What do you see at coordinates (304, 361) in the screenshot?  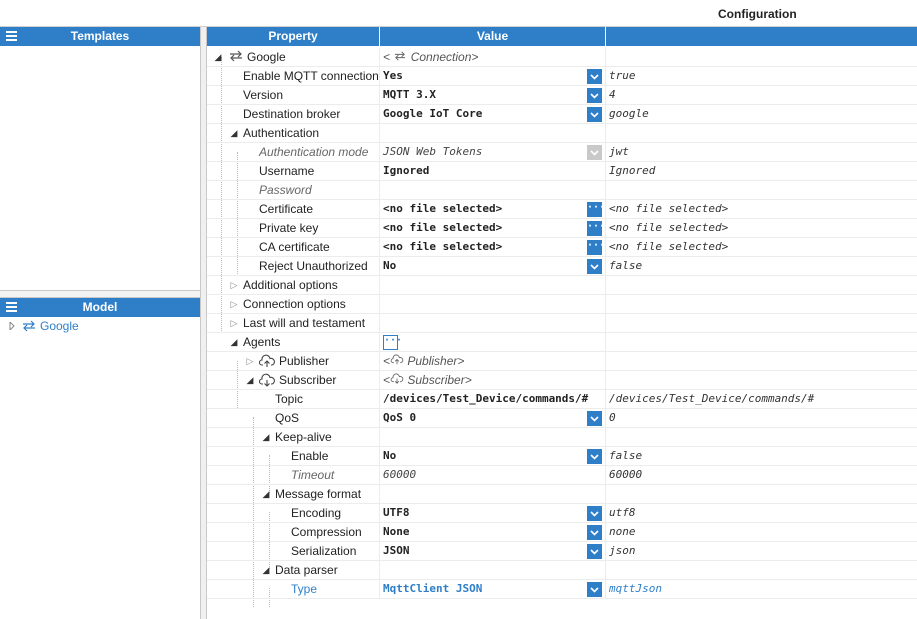 I see `property-label: Publisher` at bounding box center [304, 361].